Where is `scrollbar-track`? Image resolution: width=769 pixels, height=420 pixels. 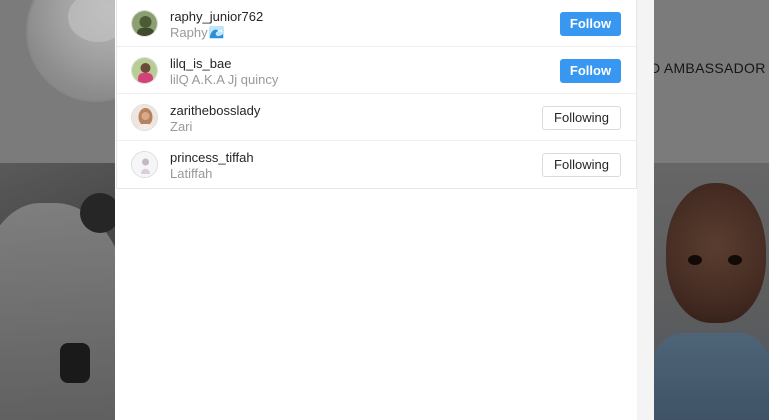 scrollbar-track is located at coordinates (645, 210).